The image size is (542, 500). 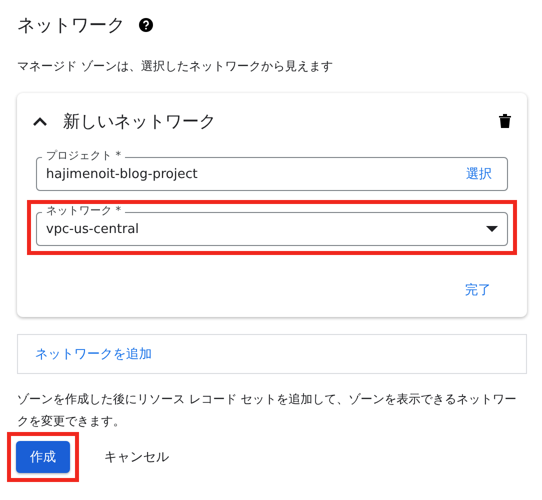 What do you see at coordinates (272, 170) in the screenshot?
I see `project-field: プロジェクト * hajimenoit-blog-project 選択` at bounding box center [272, 170].